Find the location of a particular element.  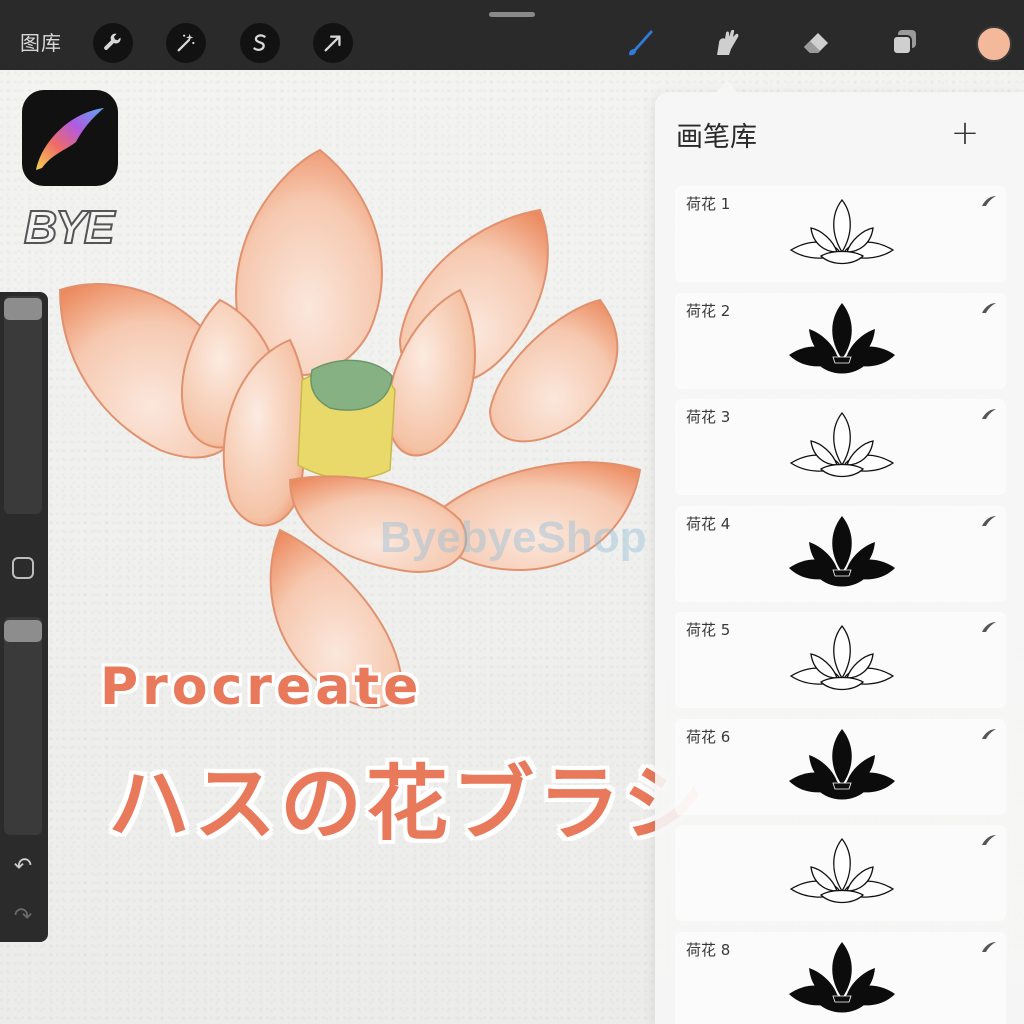

brush-item: 荷花 3 is located at coordinates (840, 447).